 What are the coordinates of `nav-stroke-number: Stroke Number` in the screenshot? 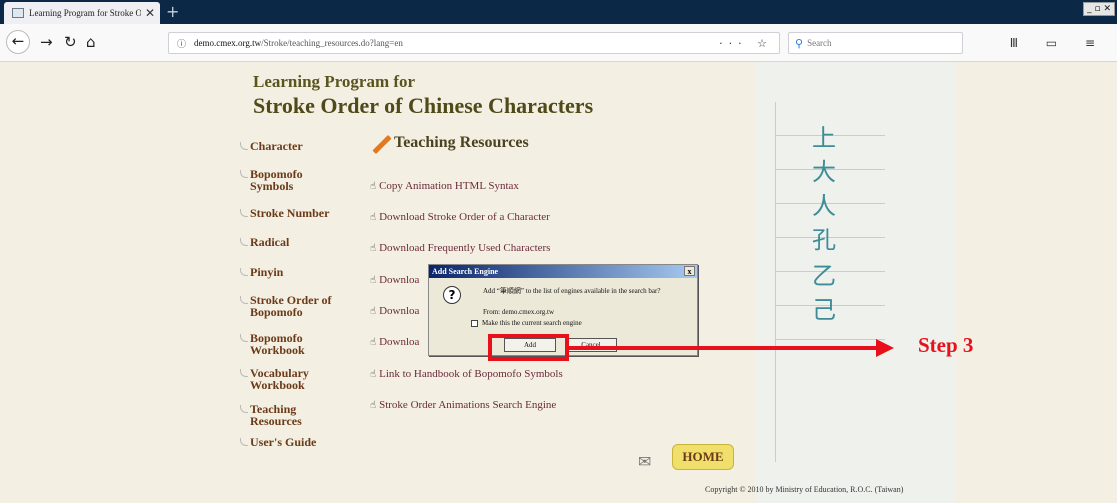 It's located at (284, 213).